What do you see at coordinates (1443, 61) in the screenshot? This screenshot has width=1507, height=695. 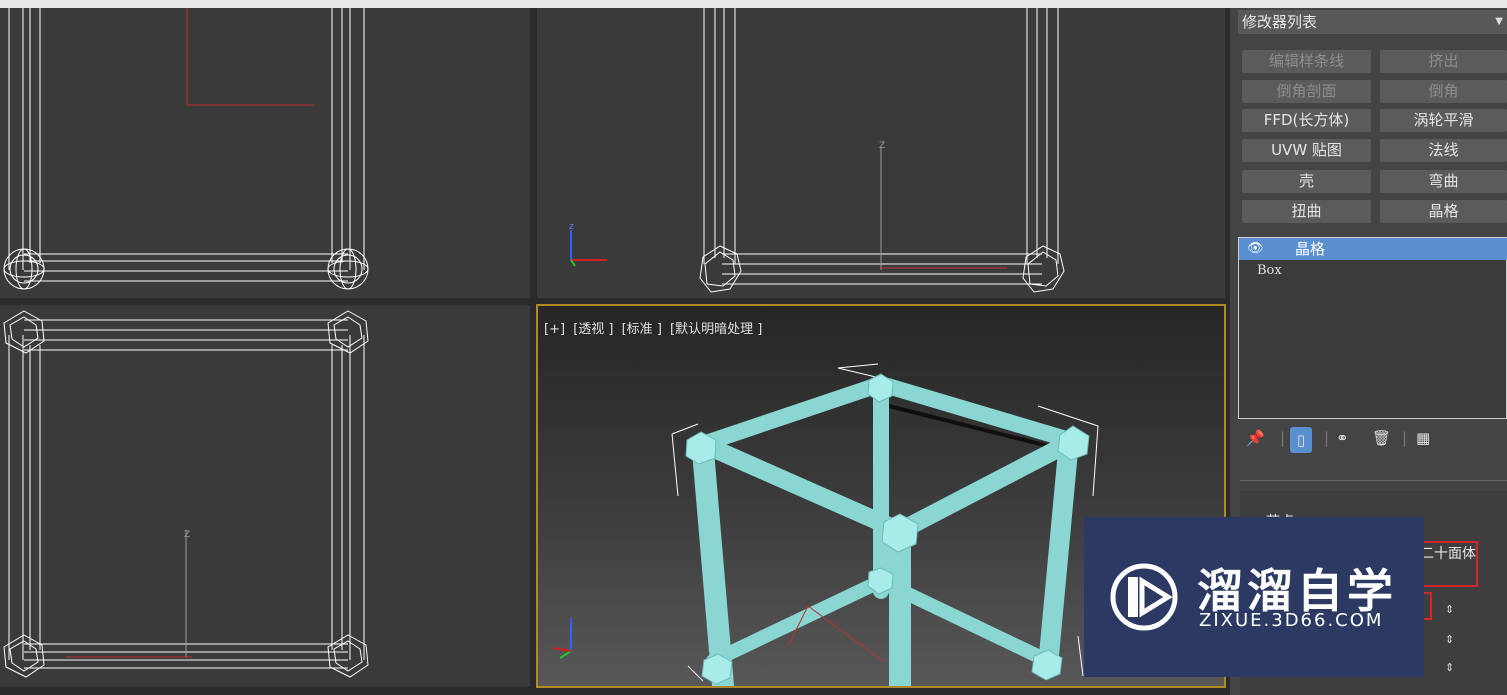 I see `extrude-button: 挤出` at bounding box center [1443, 61].